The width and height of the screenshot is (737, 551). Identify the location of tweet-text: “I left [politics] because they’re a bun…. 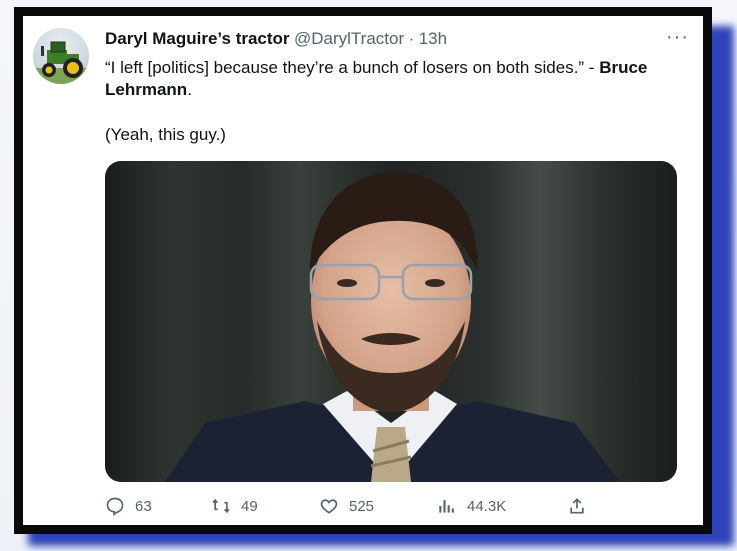
(400, 79).